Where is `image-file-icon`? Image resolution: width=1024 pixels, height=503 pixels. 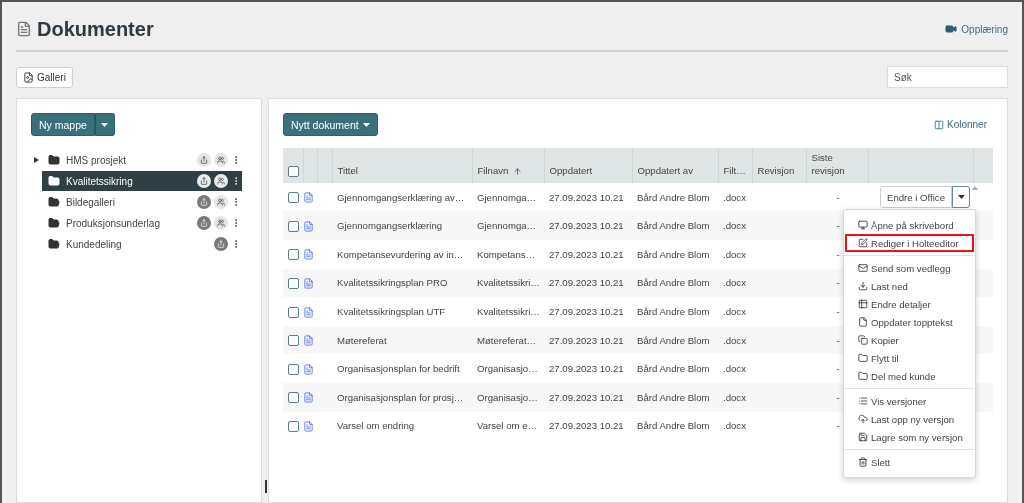
image-file-icon is located at coordinates (28, 77).